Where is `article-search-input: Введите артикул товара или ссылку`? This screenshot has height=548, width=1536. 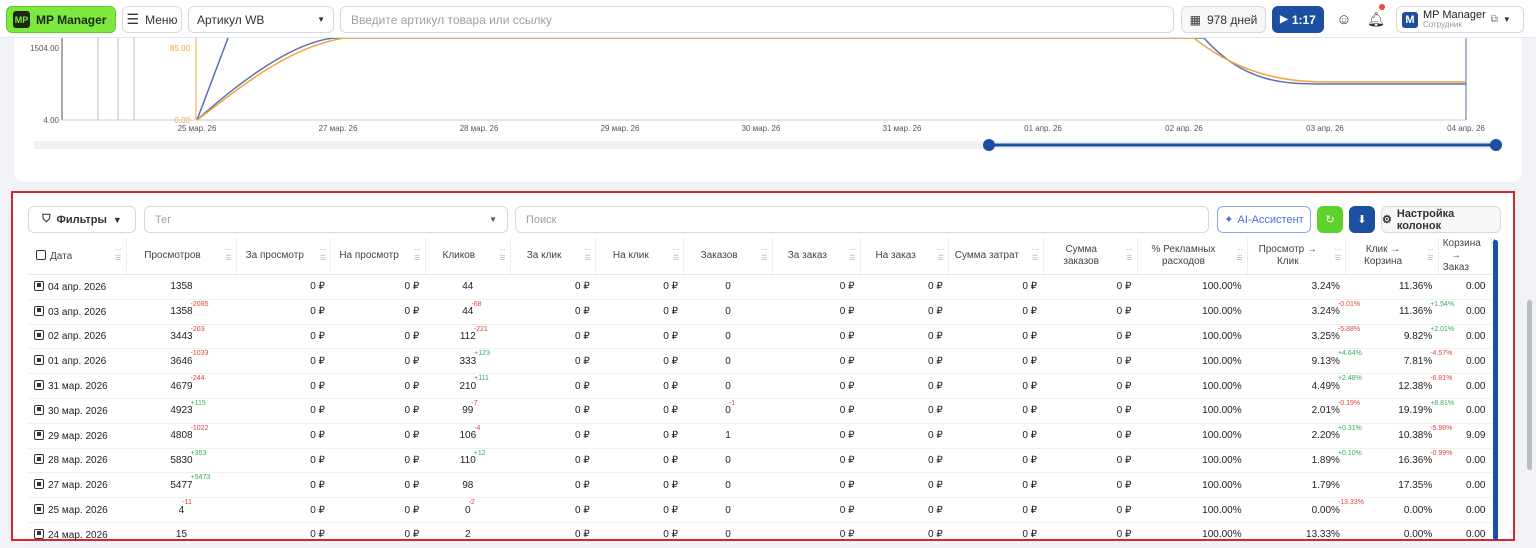
article-search-input: Введите артикул товара или ссылку is located at coordinates (757, 19).